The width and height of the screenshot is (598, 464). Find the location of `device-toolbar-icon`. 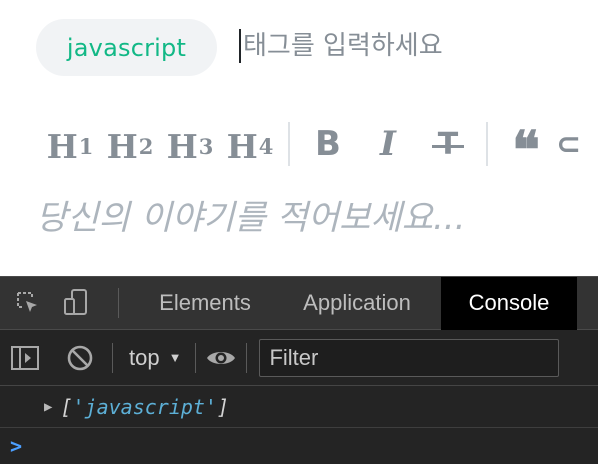

device-toolbar-icon is located at coordinates (76, 303).